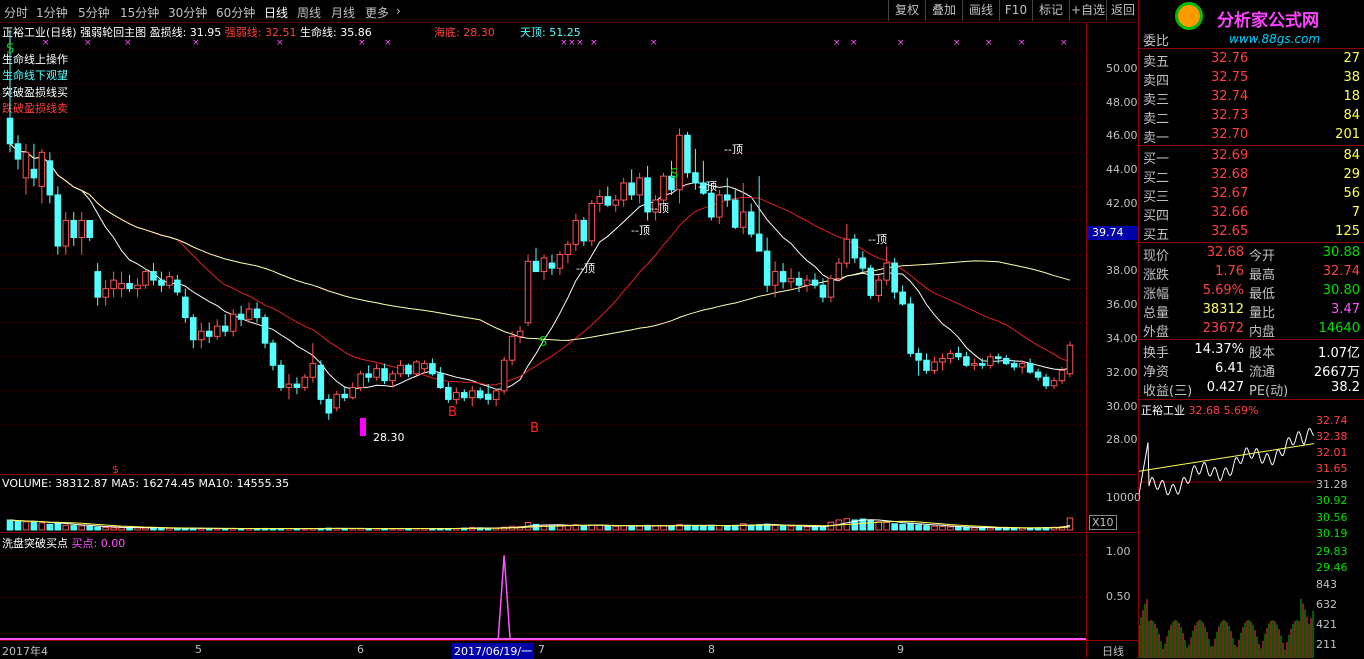 The width and height of the screenshot is (1364, 659). I want to click on price-tick: 30.00, so click(1122, 406).